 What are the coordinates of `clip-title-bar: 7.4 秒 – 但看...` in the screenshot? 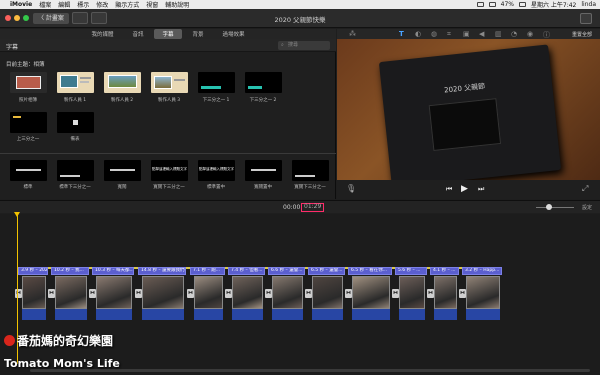 It's located at (246, 271).